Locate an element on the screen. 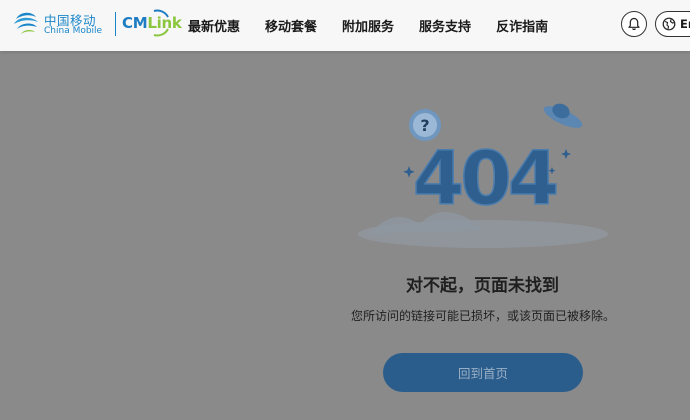  notifications-button is located at coordinates (634, 24).